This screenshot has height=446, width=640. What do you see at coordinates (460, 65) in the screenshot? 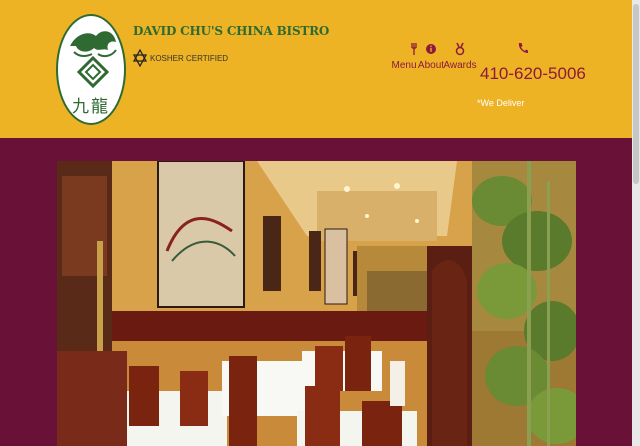
I see `nav-awards-label: Awards` at bounding box center [460, 65].